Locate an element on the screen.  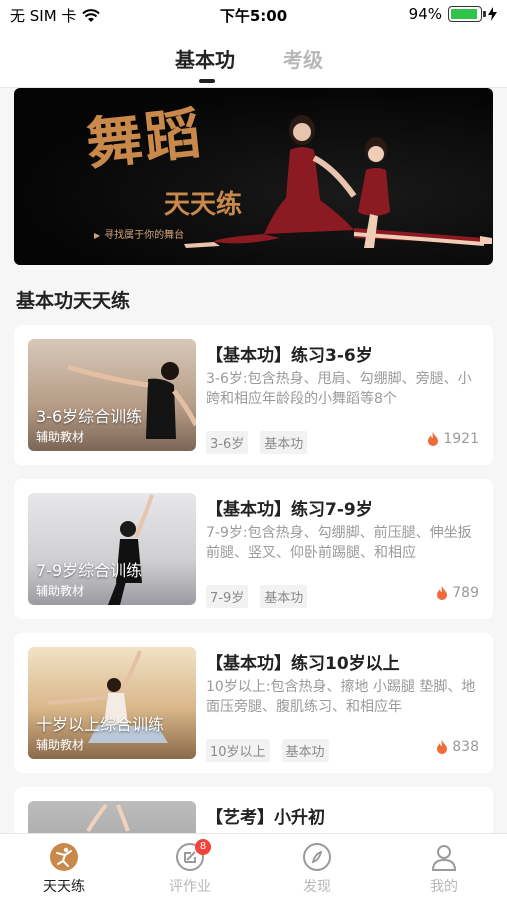
nav-label: 发现 is located at coordinates (317, 887).